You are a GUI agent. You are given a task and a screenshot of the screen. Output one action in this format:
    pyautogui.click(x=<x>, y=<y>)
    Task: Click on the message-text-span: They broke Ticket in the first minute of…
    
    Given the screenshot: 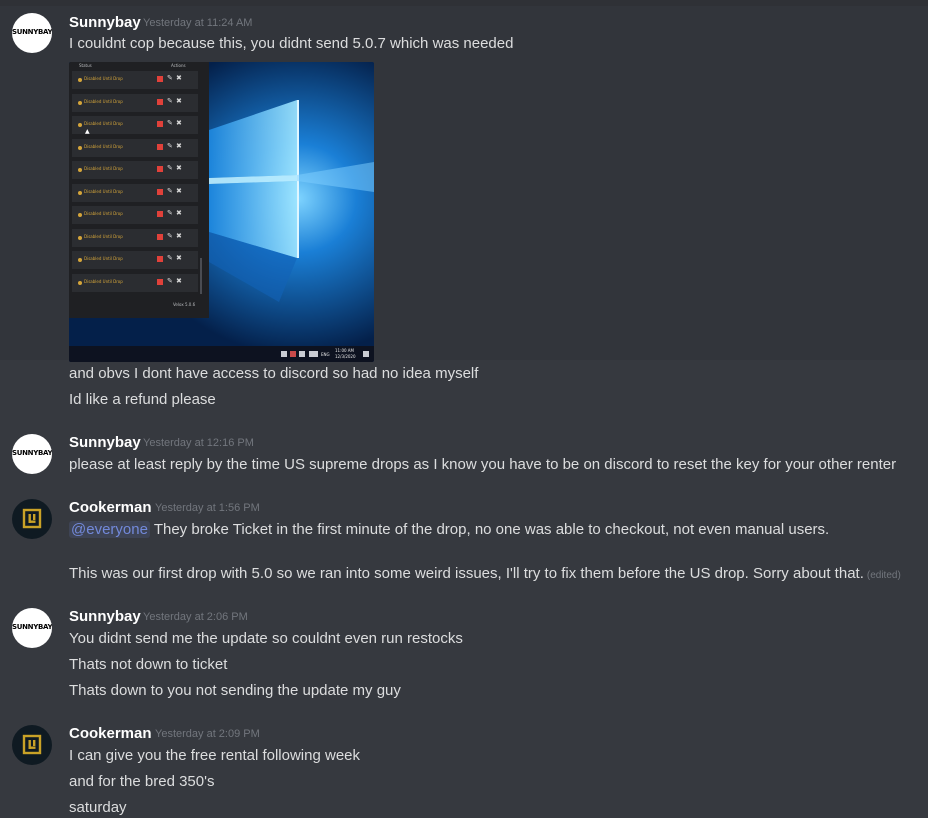 What is the action you would take?
    pyautogui.click(x=489, y=529)
    